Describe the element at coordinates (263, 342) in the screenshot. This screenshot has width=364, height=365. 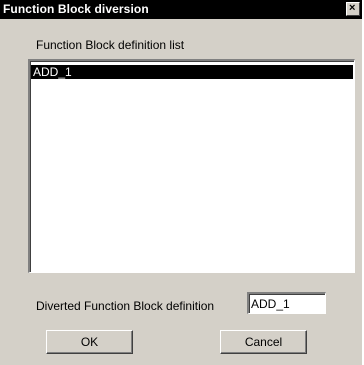
I see `cancel-button: Cancel` at that location.